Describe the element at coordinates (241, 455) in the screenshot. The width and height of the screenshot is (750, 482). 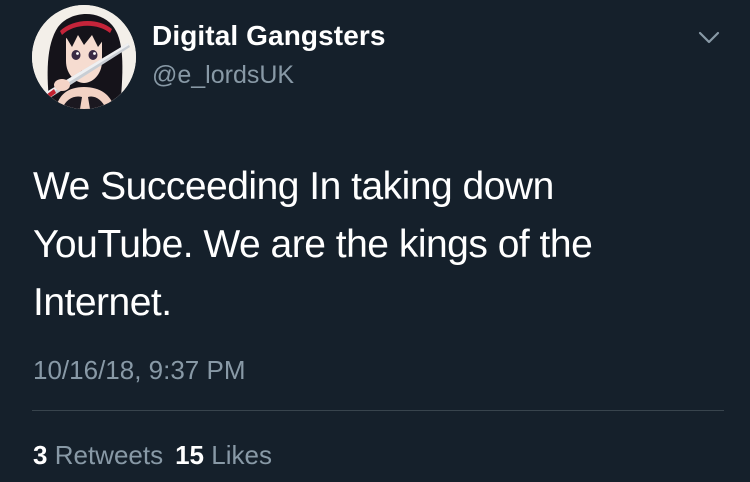
I see `likes-label: Likes` at that location.